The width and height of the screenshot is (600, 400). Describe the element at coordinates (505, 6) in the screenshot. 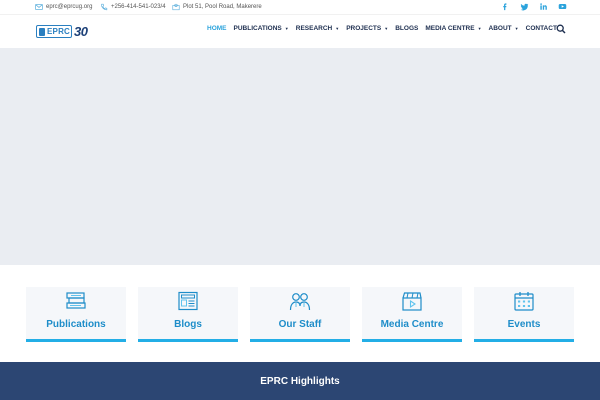

I see `facebook-icon` at that location.